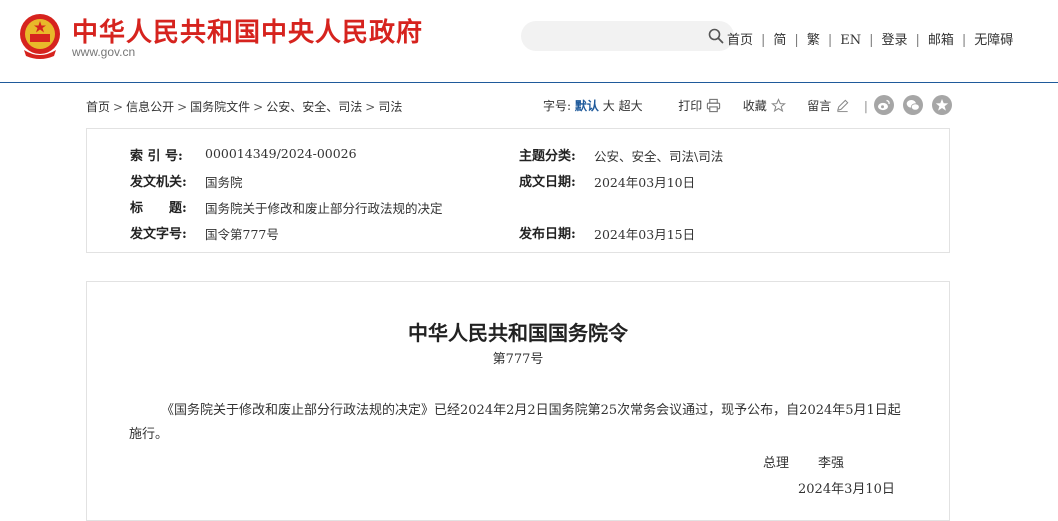 The width and height of the screenshot is (1058, 521). I want to click on font-size-large: 大, so click(609, 106).